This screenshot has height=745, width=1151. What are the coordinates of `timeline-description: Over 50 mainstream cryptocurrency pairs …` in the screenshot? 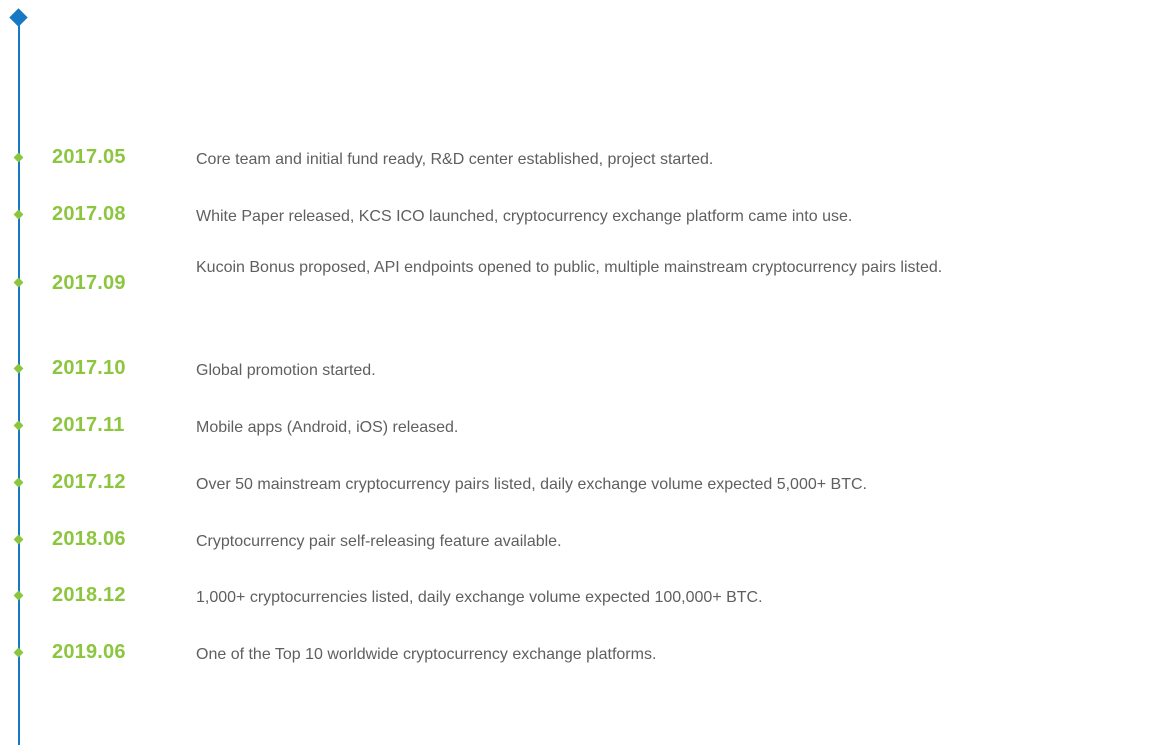 It's located at (531, 484).